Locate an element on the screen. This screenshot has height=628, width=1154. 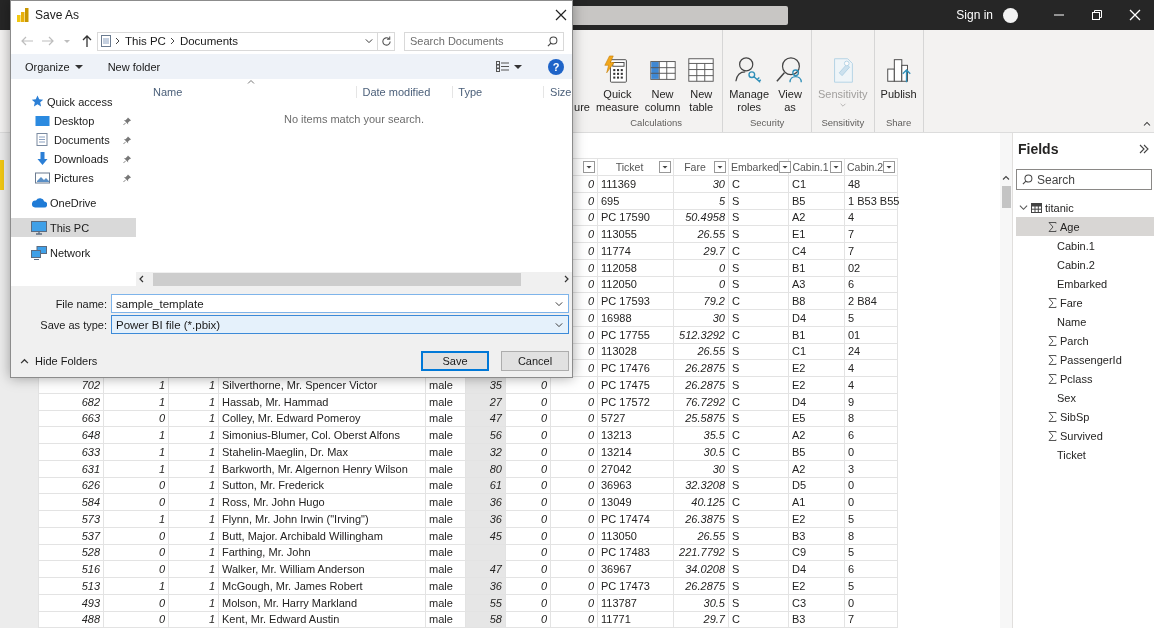
column-header: Date modified is located at coordinates (404, 92).